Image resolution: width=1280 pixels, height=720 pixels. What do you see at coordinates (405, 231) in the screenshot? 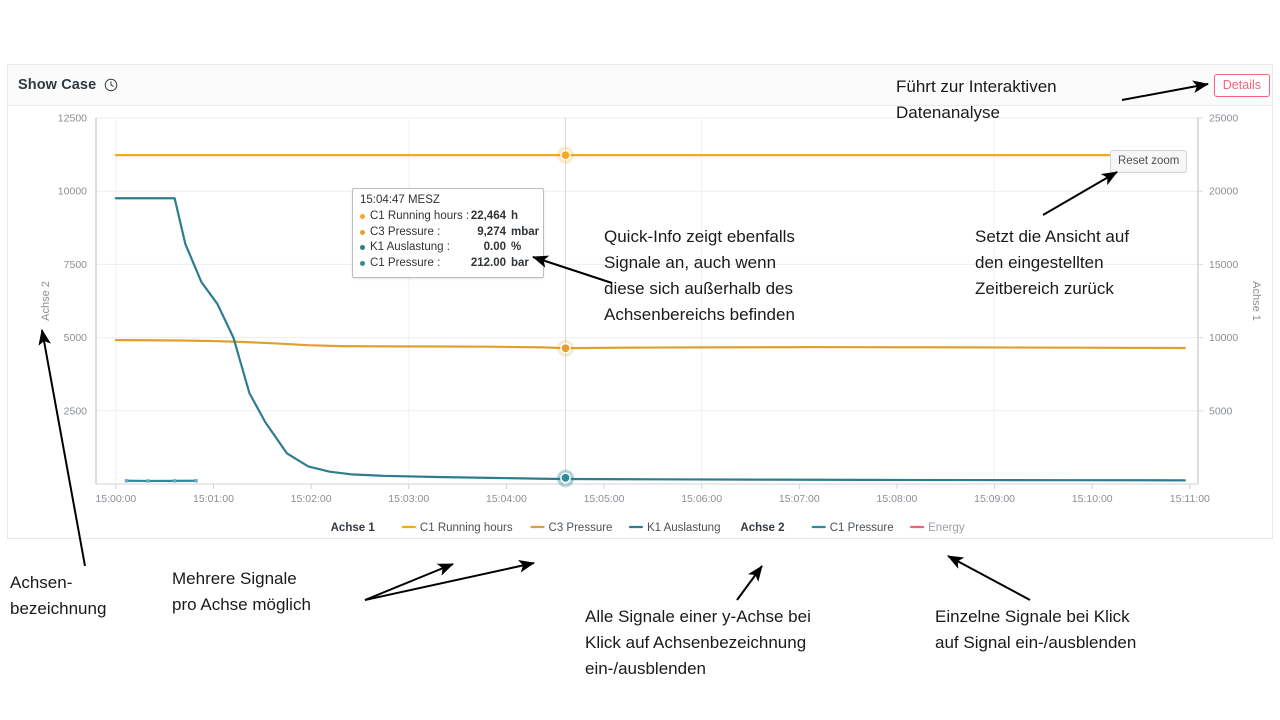
I see `tooltip-series-name: C3 Pressure :` at bounding box center [405, 231].